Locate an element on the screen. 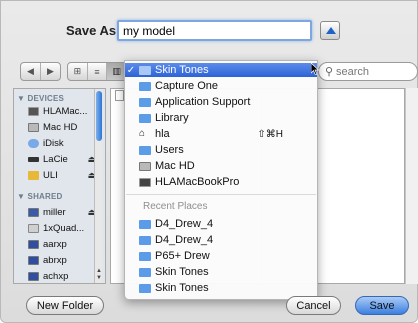  forward-button: ▶ is located at coordinates (50, 71).